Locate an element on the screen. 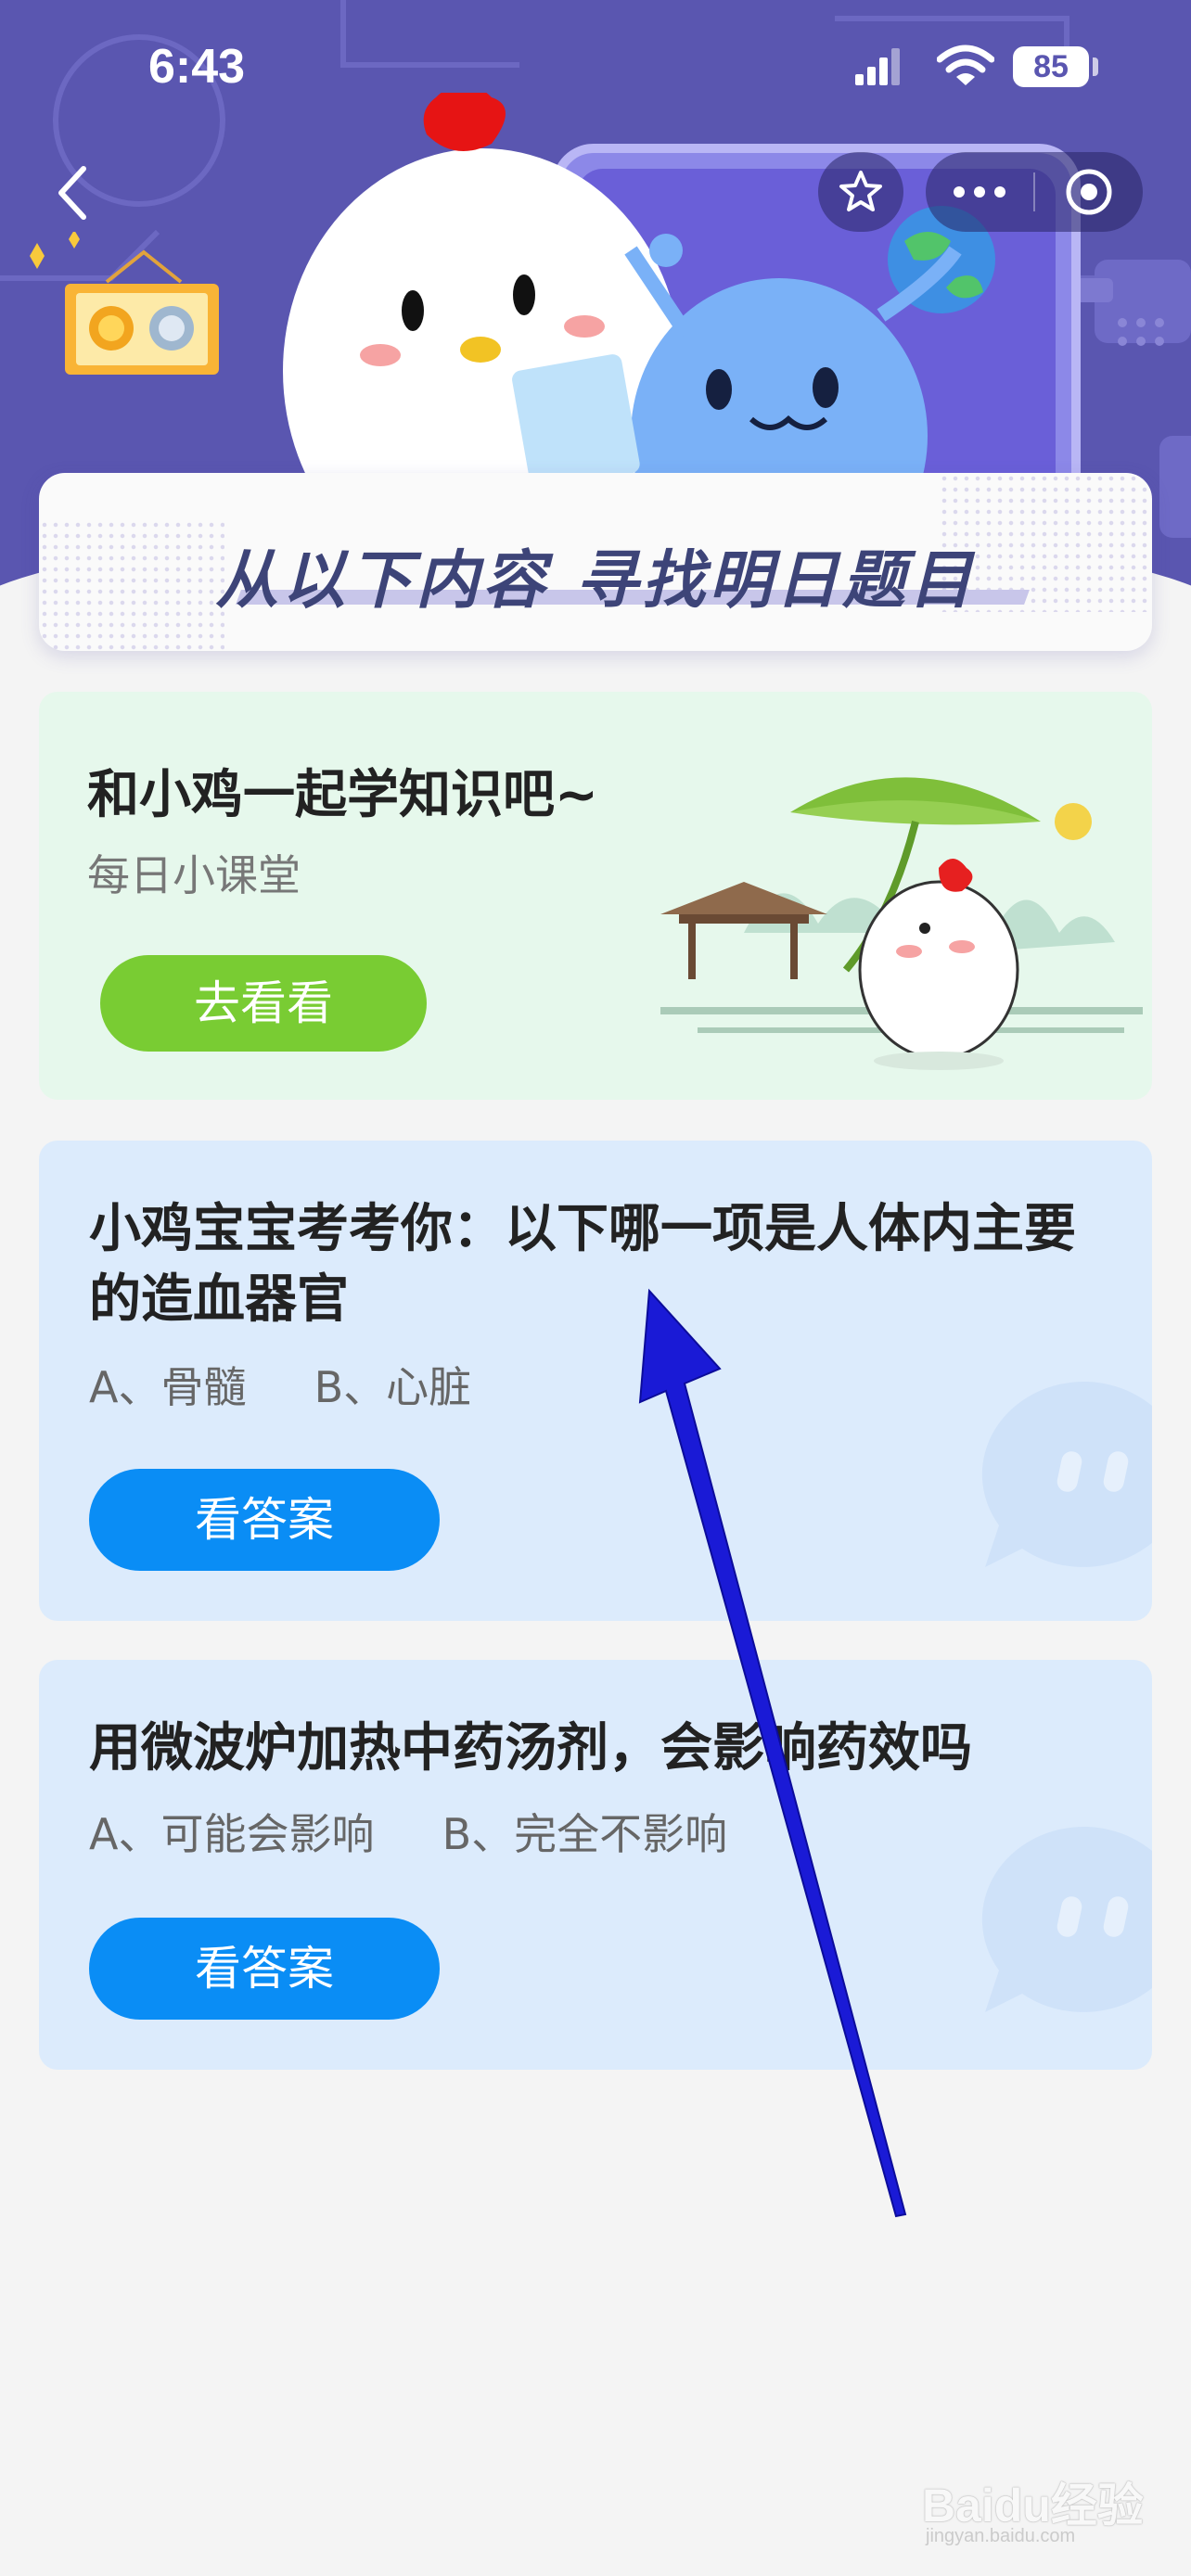  quiz-options: A、可能会影响 B、完全不影响 is located at coordinates (408, 1834).